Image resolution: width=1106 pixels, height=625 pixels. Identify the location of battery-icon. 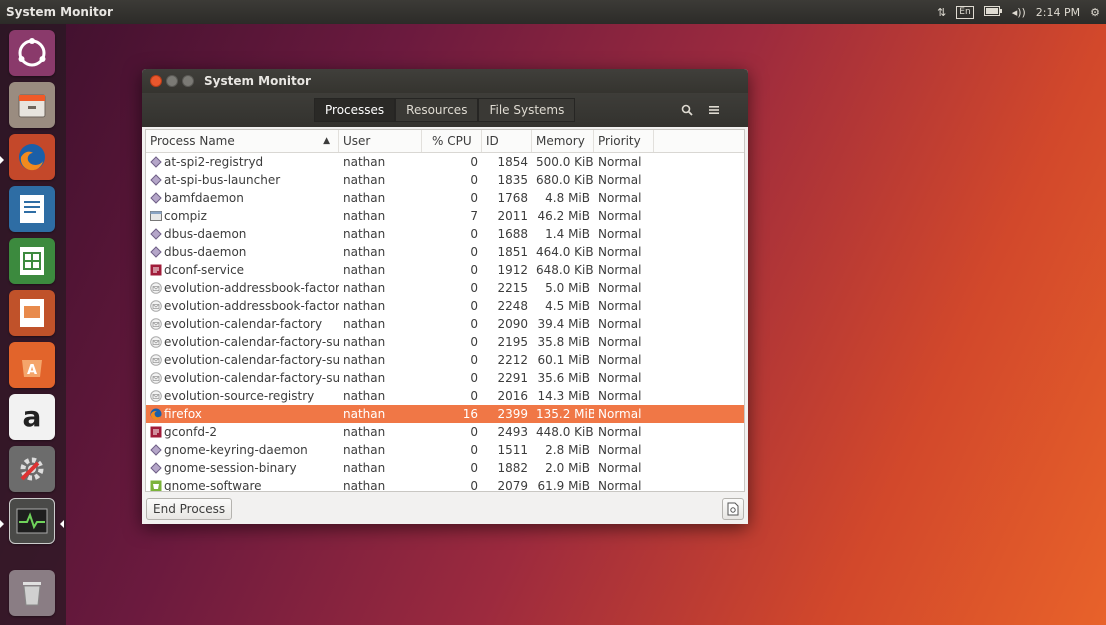
(992, 12).